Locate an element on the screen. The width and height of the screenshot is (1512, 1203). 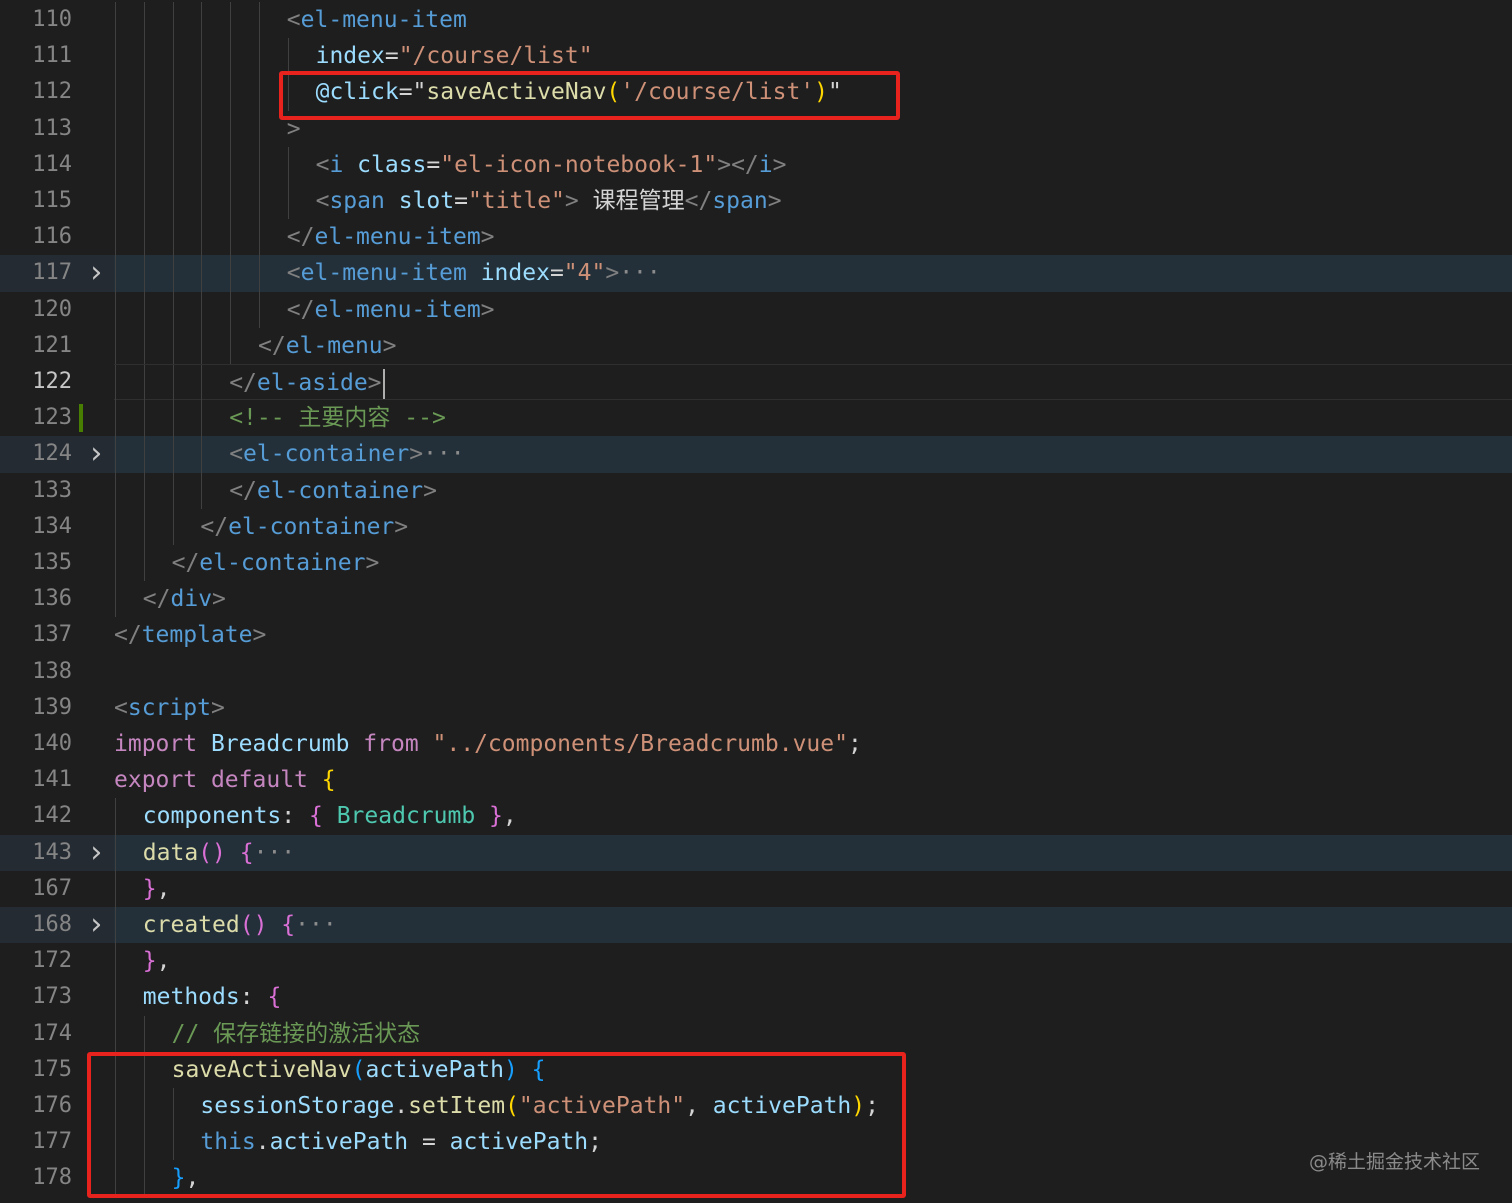
code-line: 121 </el-menu> is located at coordinates (756, 345).